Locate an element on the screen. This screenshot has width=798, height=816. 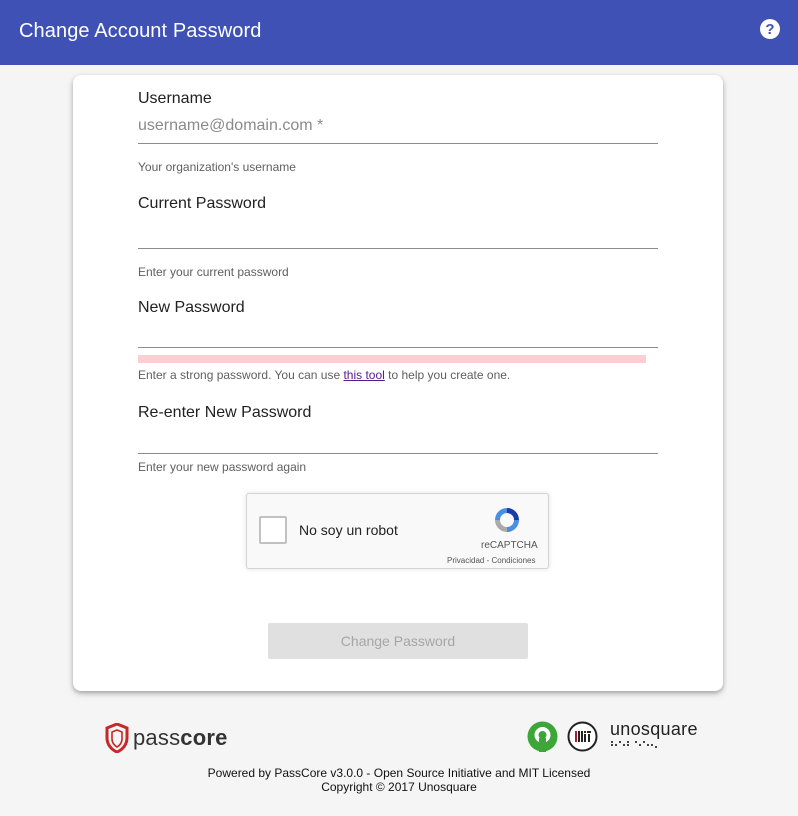
passcore-logo: passcore is located at coordinates (166, 738).